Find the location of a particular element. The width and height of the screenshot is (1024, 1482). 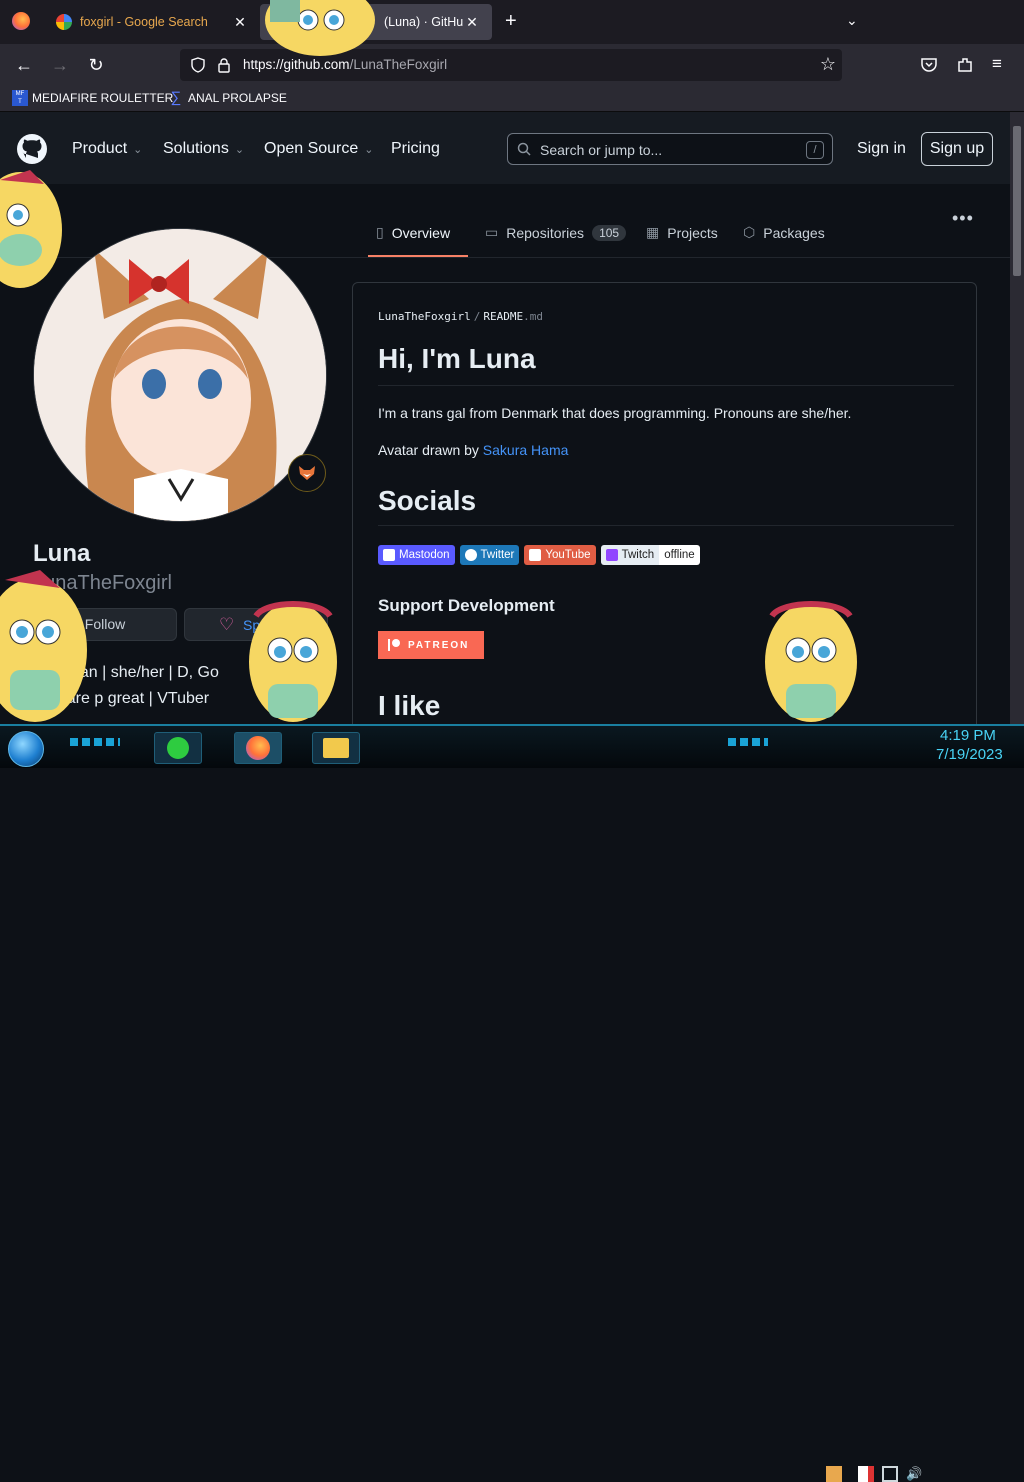

search-shortcut-key: / is located at coordinates (815, 150).